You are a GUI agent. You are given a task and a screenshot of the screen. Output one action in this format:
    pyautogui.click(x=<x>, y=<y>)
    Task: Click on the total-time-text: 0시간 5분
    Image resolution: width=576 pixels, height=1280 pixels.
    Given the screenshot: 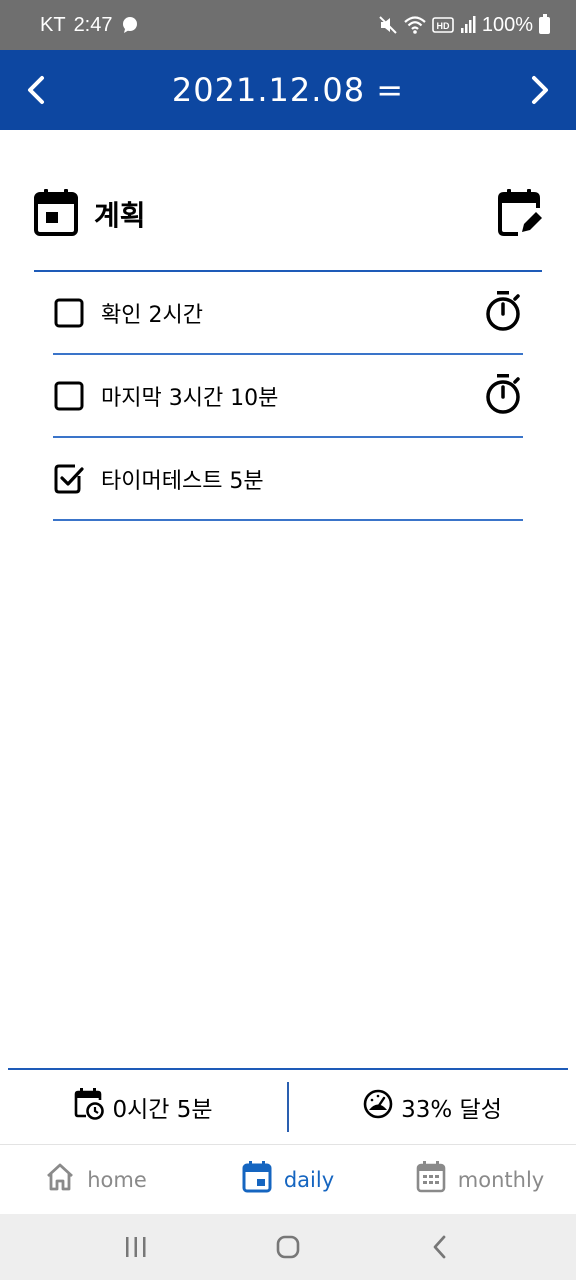 What is the action you would take?
    pyautogui.click(x=162, y=1110)
    